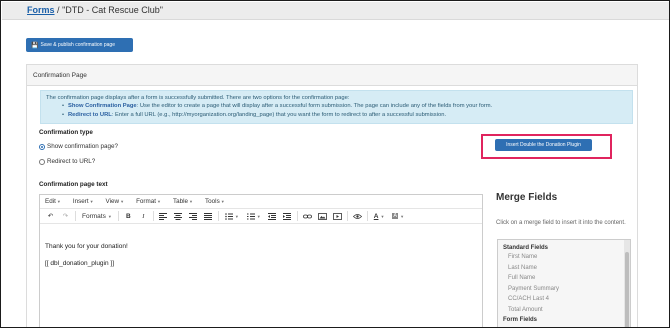 The image size is (670, 328). What do you see at coordinates (564, 288) in the screenshot?
I see `merge-field-item: Payment Summary` at bounding box center [564, 288].